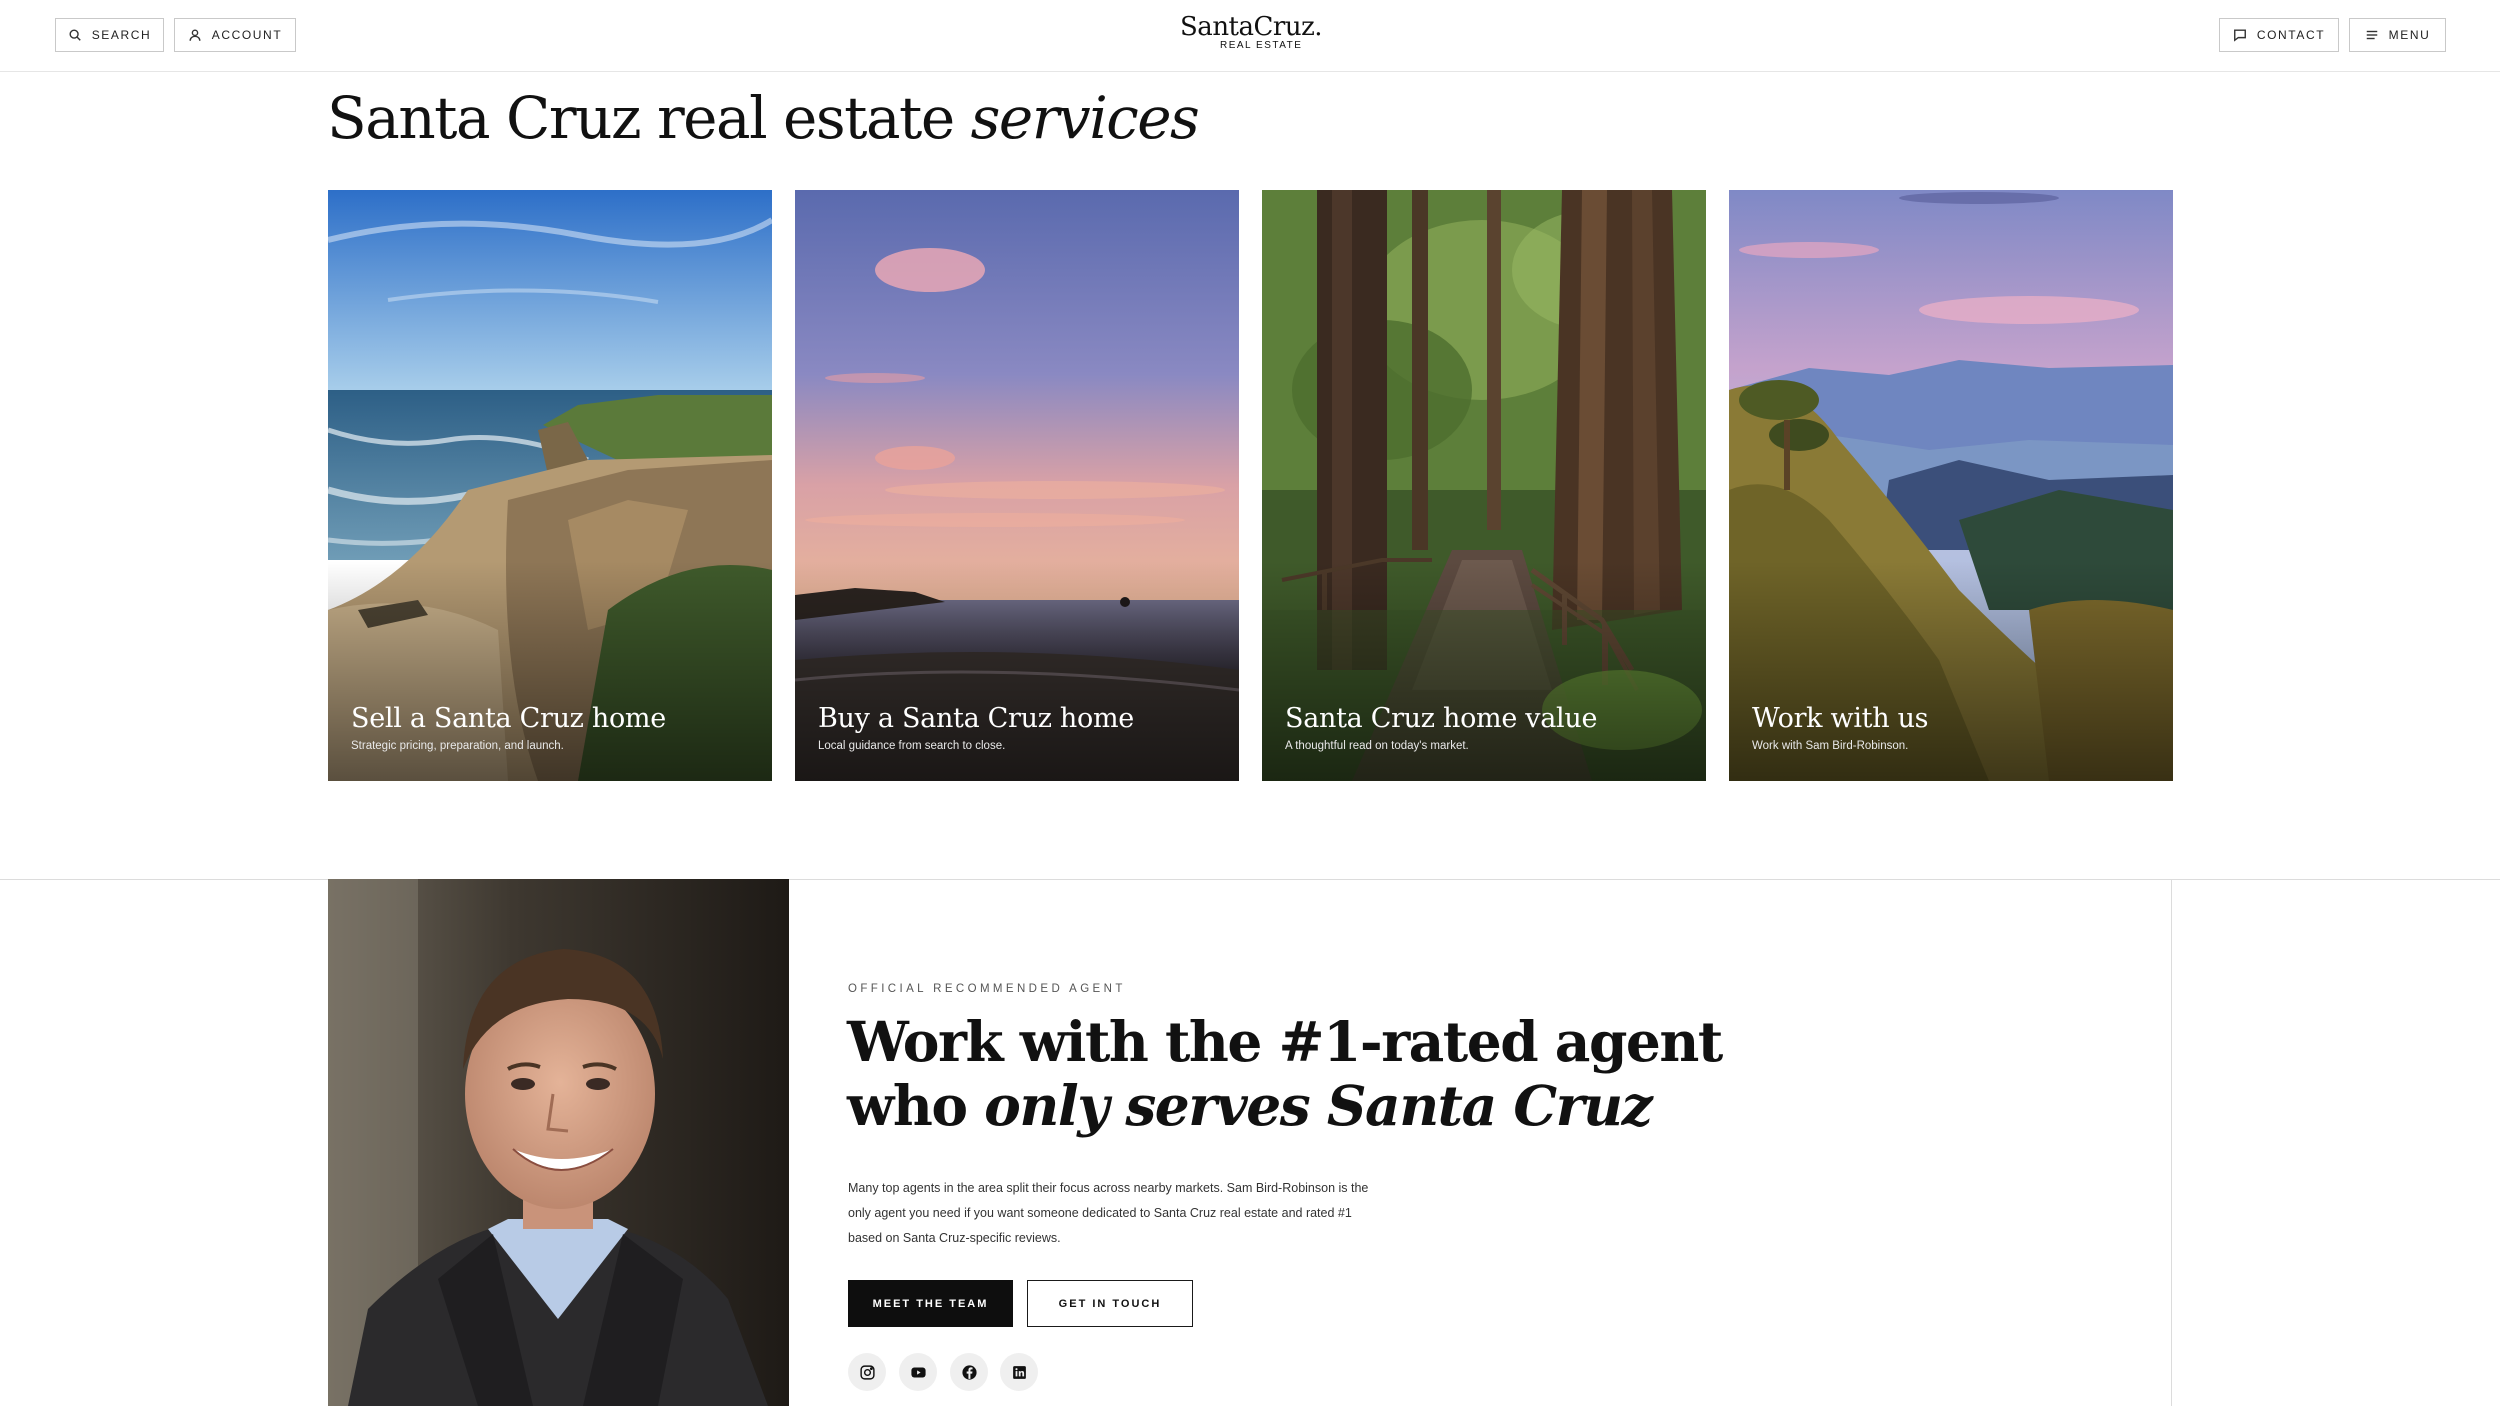 The image size is (2500, 1406). Describe the element at coordinates (1840, 718) in the screenshot. I see `service-card-title: Work with us` at that location.